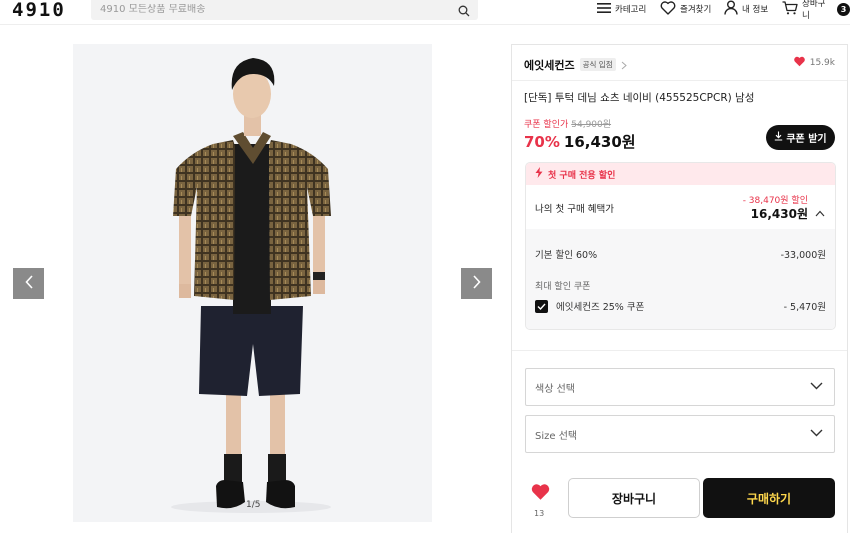 The height and width of the screenshot is (535, 850). Describe the element at coordinates (591, 125) in the screenshot. I see `original-price: 54,900원` at that location.